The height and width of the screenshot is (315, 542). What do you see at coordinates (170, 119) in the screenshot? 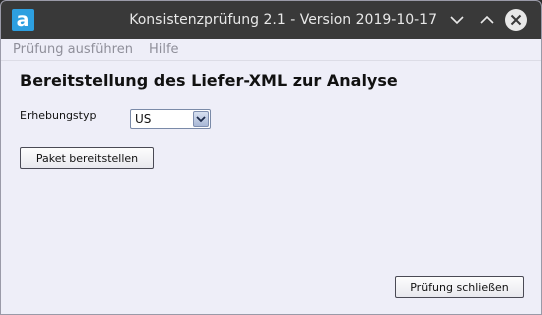
I see `erhebungstyp-select: US` at bounding box center [170, 119].